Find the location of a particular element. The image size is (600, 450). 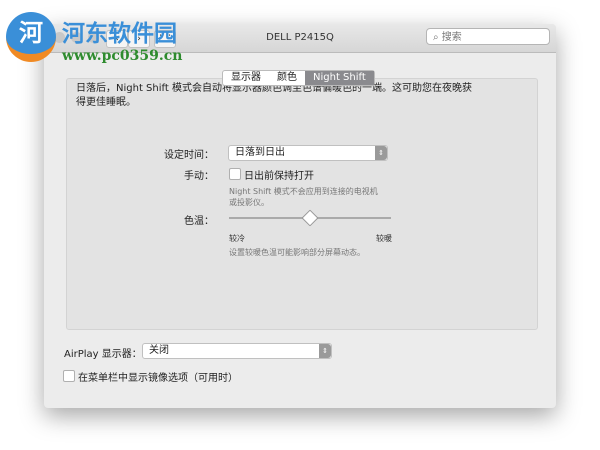

search-input: ⌕ 搜索 is located at coordinates (488, 36).